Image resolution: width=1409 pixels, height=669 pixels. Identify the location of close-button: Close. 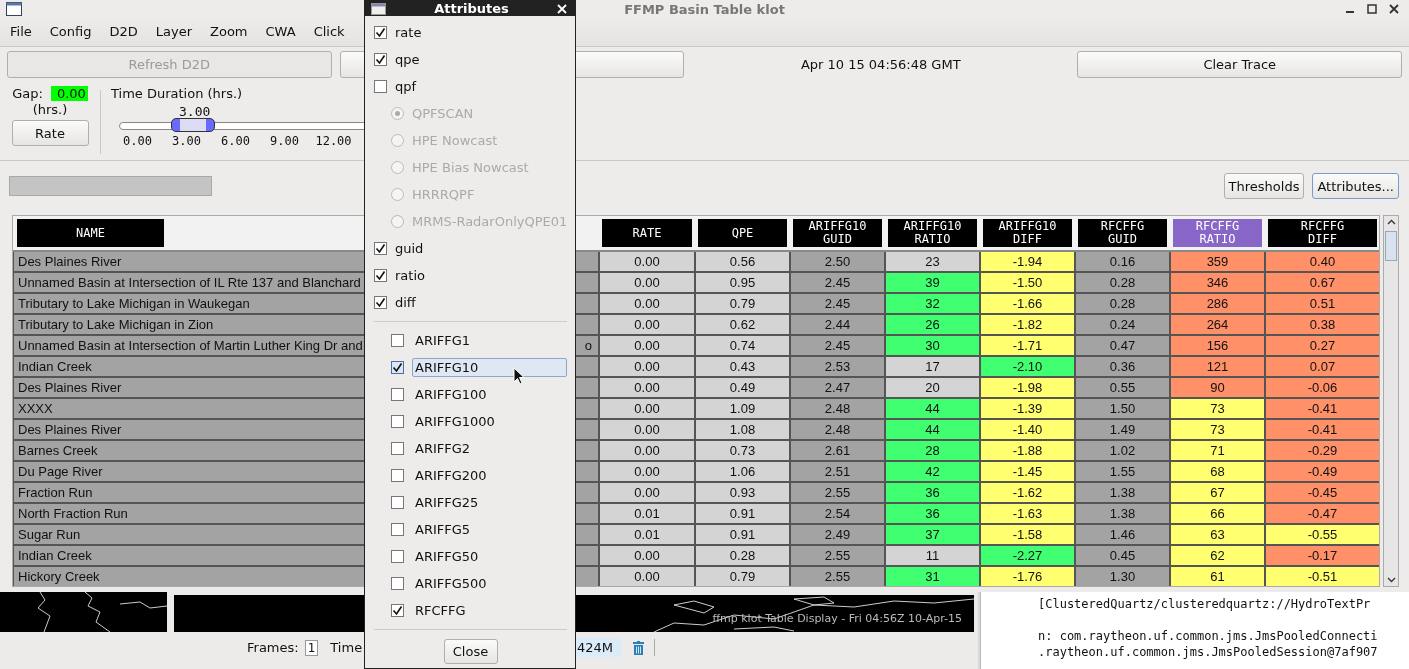
(470, 651).